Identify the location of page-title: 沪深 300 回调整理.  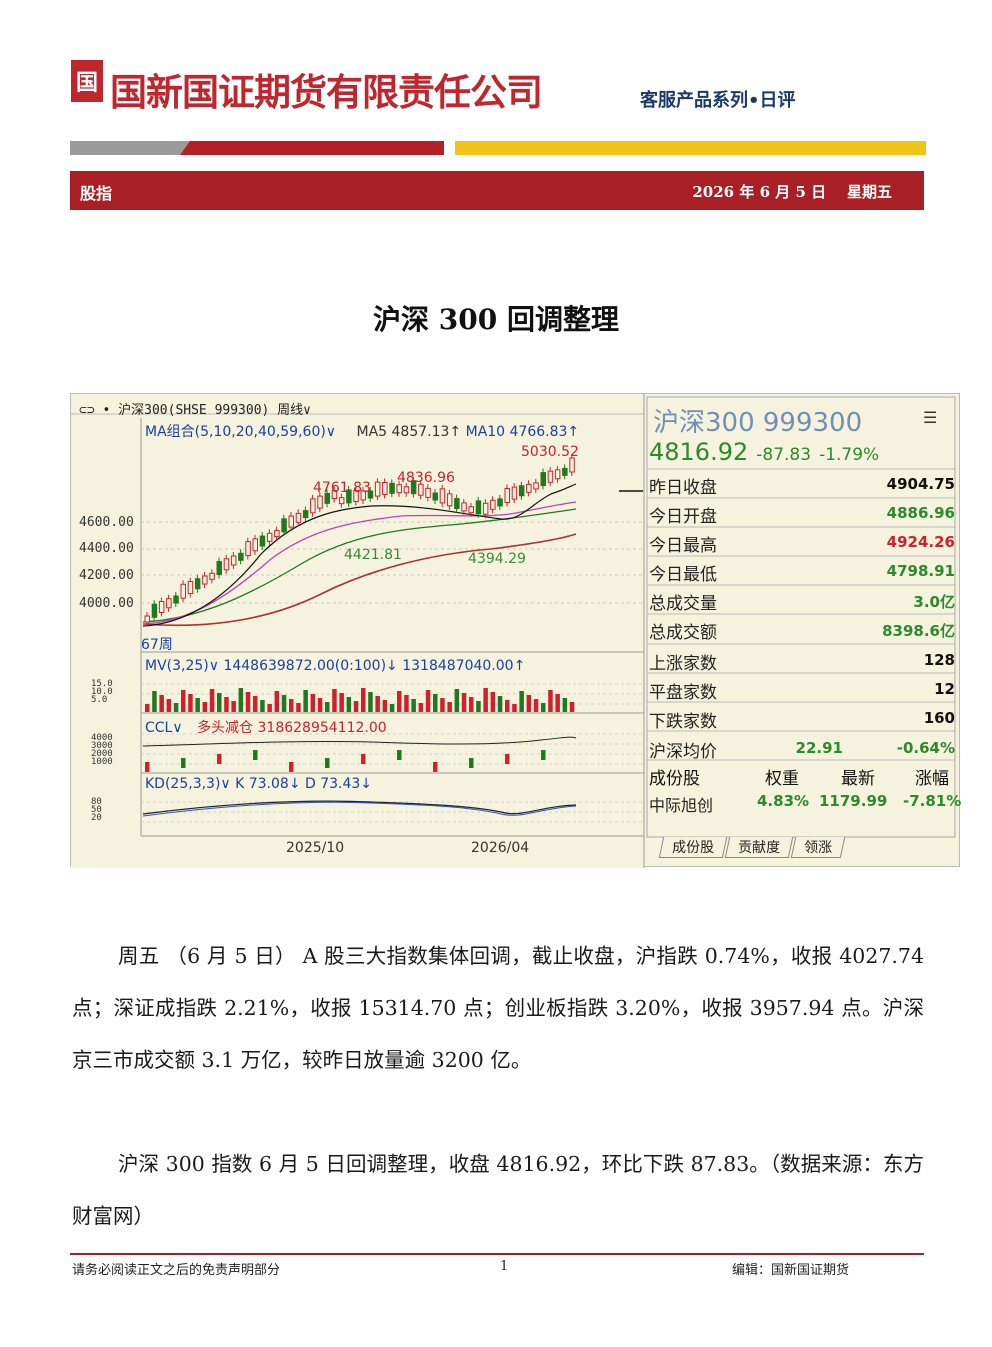
(496, 319).